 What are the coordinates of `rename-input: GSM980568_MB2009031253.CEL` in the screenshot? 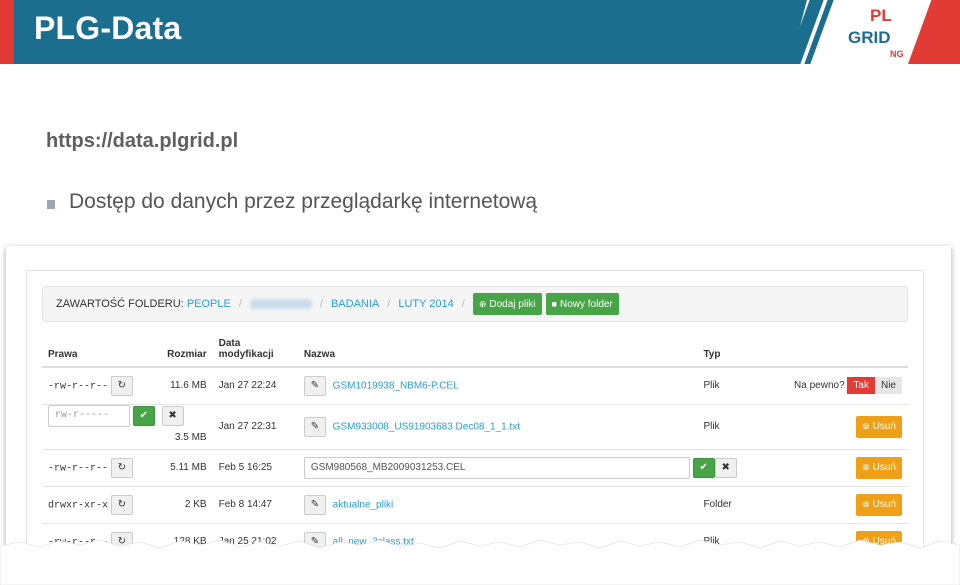 It's located at (496, 467).